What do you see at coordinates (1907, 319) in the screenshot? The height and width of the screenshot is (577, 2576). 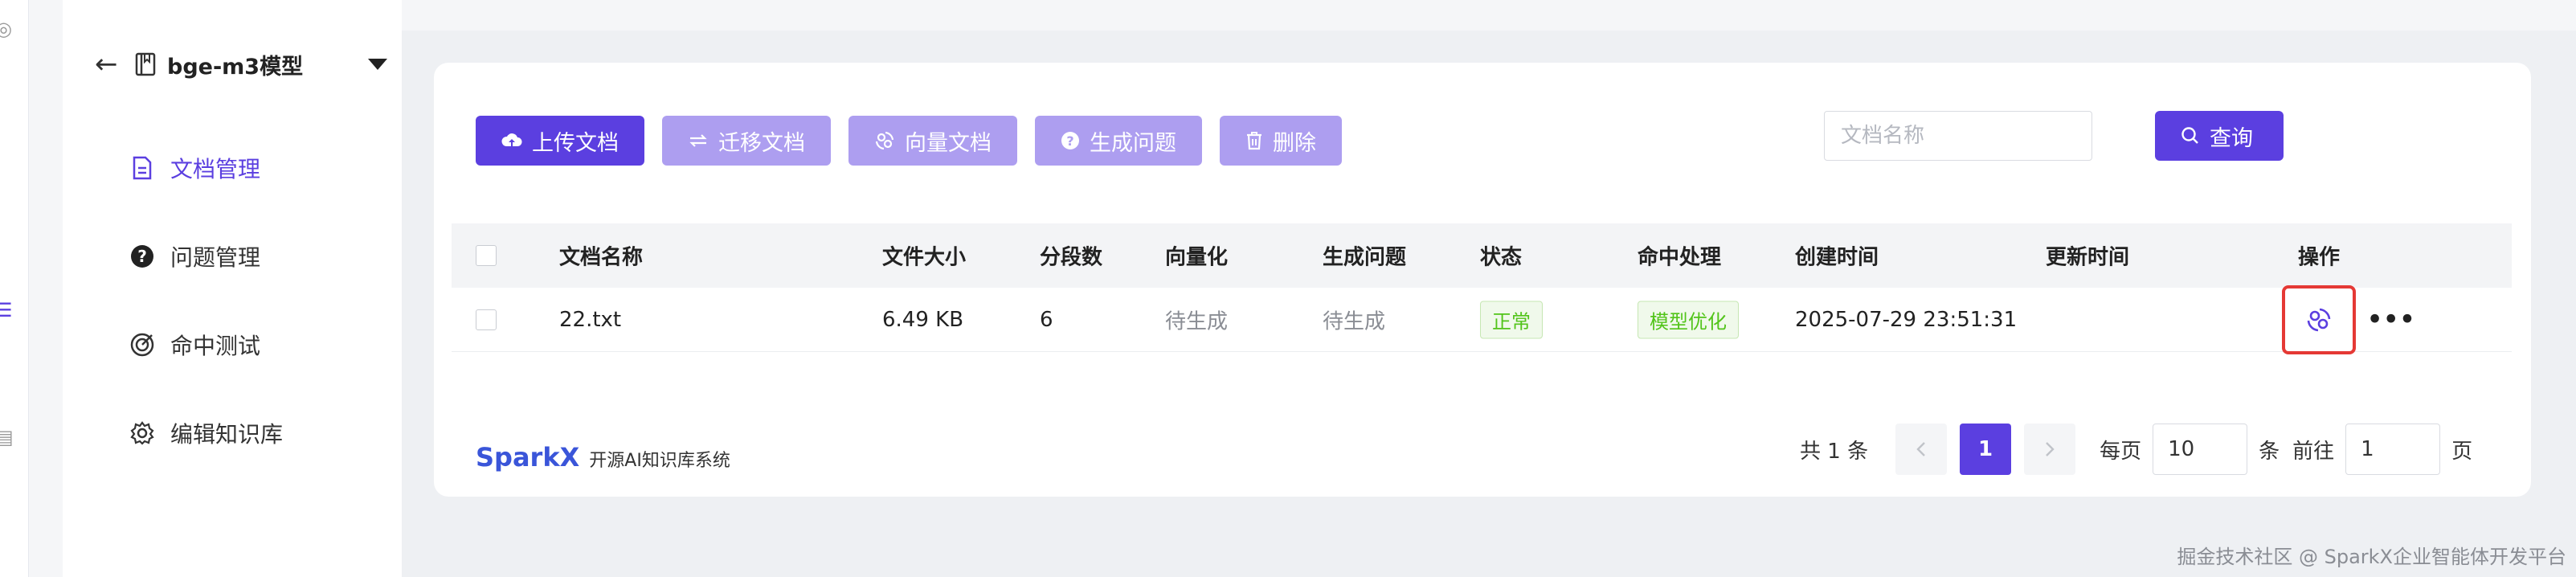 I see `cell-created: 2025-07-29 23:51:31` at bounding box center [1907, 319].